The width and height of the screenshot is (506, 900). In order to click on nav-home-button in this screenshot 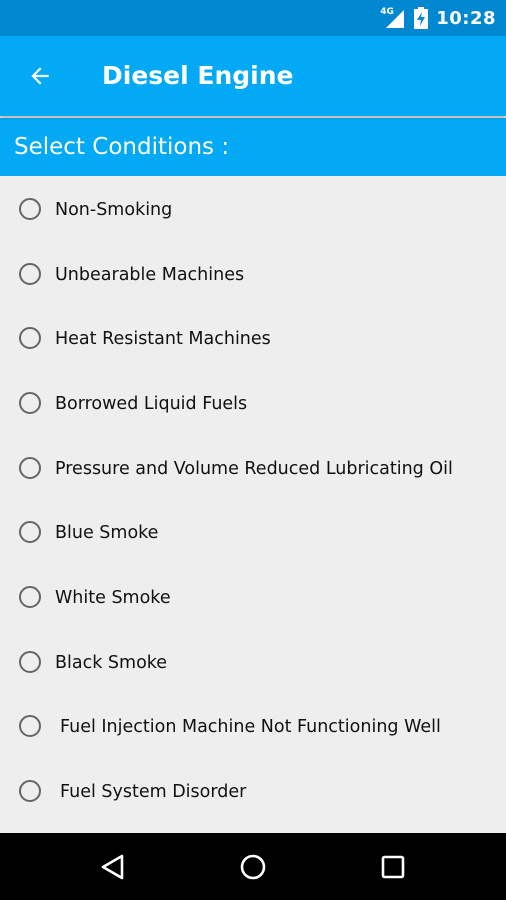, I will do `click(253, 867)`.